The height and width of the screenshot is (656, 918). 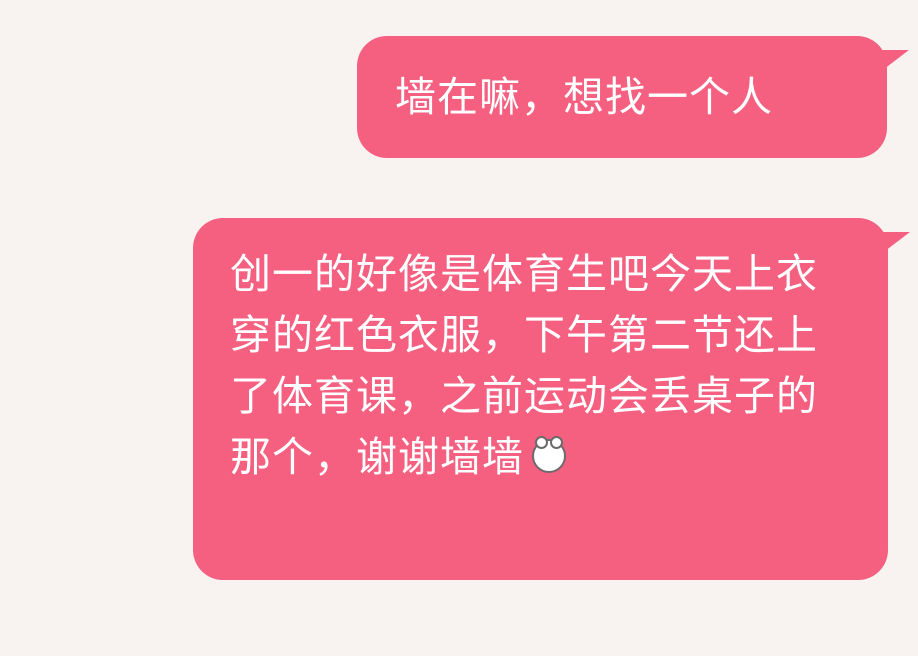 I want to click on message-bubble-outgoing: 墙在嘛，想找一个人, so click(x=633, y=97).